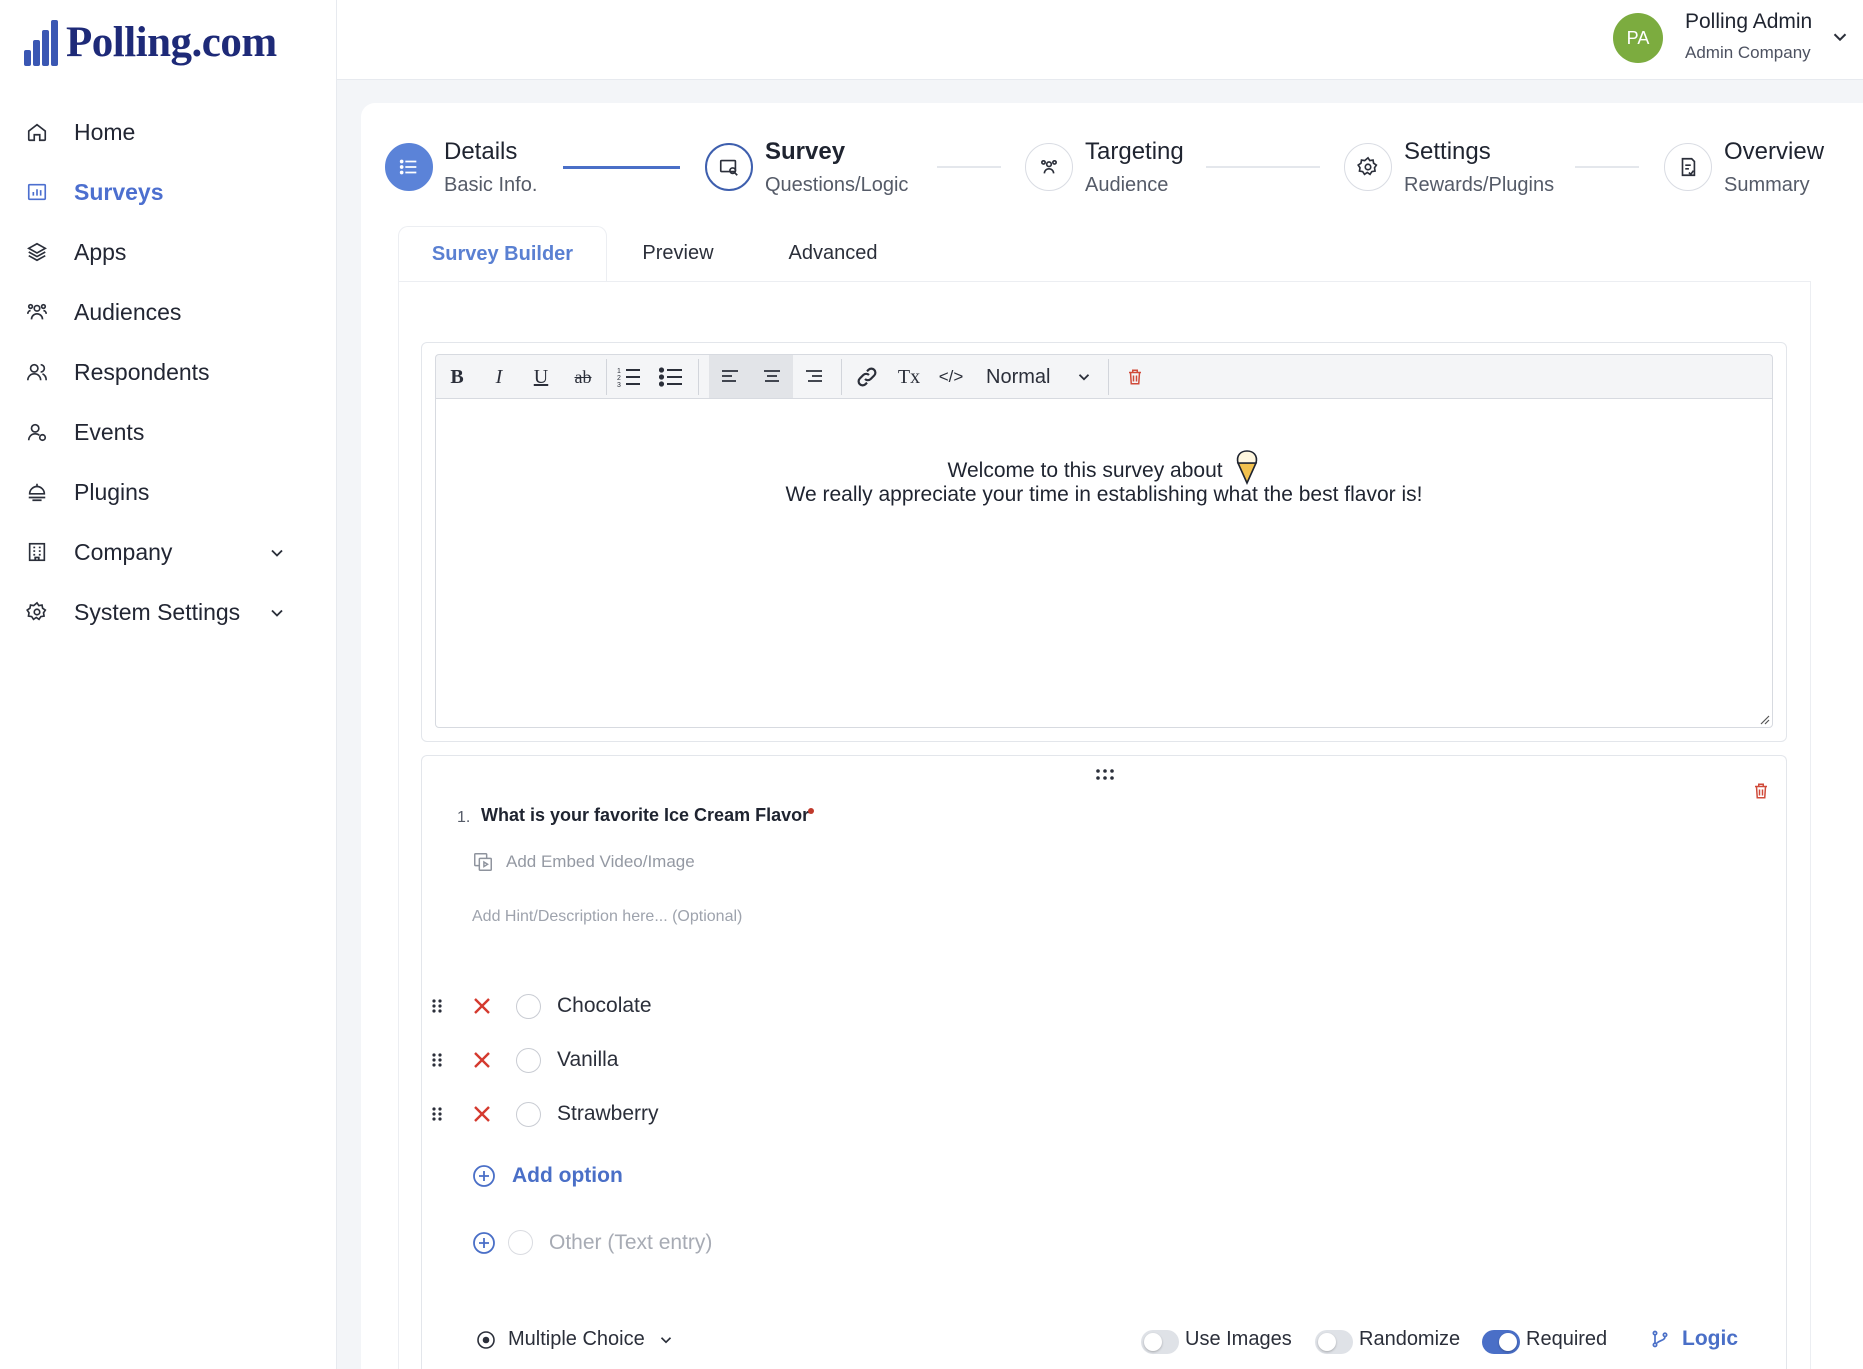 Image resolution: width=1863 pixels, height=1369 pixels. I want to click on use-images-toggle, so click(1160, 1342).